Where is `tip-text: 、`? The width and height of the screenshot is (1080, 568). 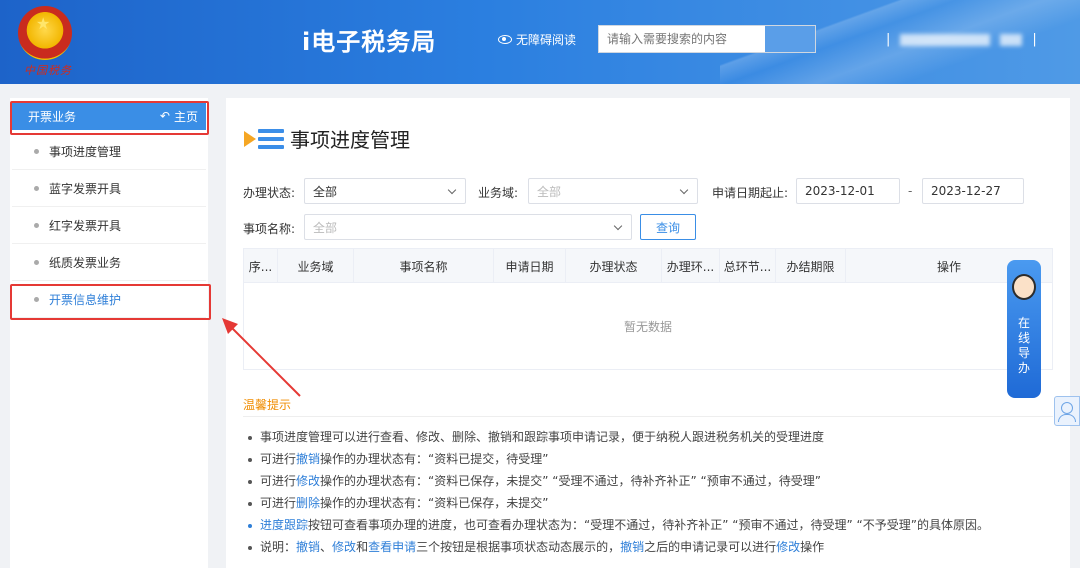 tip-text: 、 is located at coordinates (326, 547).